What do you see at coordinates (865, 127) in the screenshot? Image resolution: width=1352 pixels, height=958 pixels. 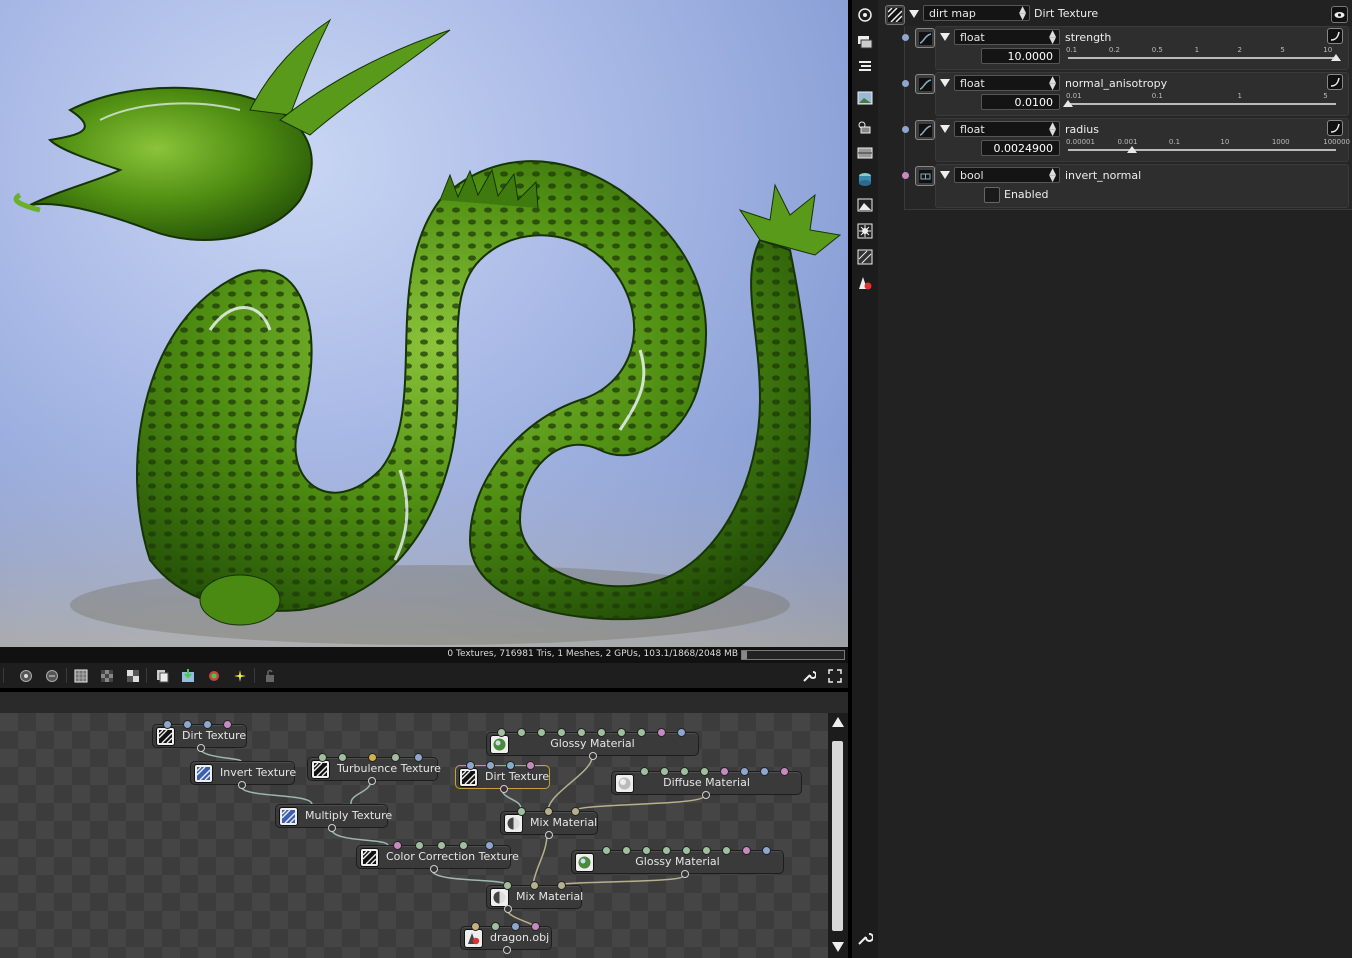 I see `film-camera-icon` at bounding box center [865, 127].